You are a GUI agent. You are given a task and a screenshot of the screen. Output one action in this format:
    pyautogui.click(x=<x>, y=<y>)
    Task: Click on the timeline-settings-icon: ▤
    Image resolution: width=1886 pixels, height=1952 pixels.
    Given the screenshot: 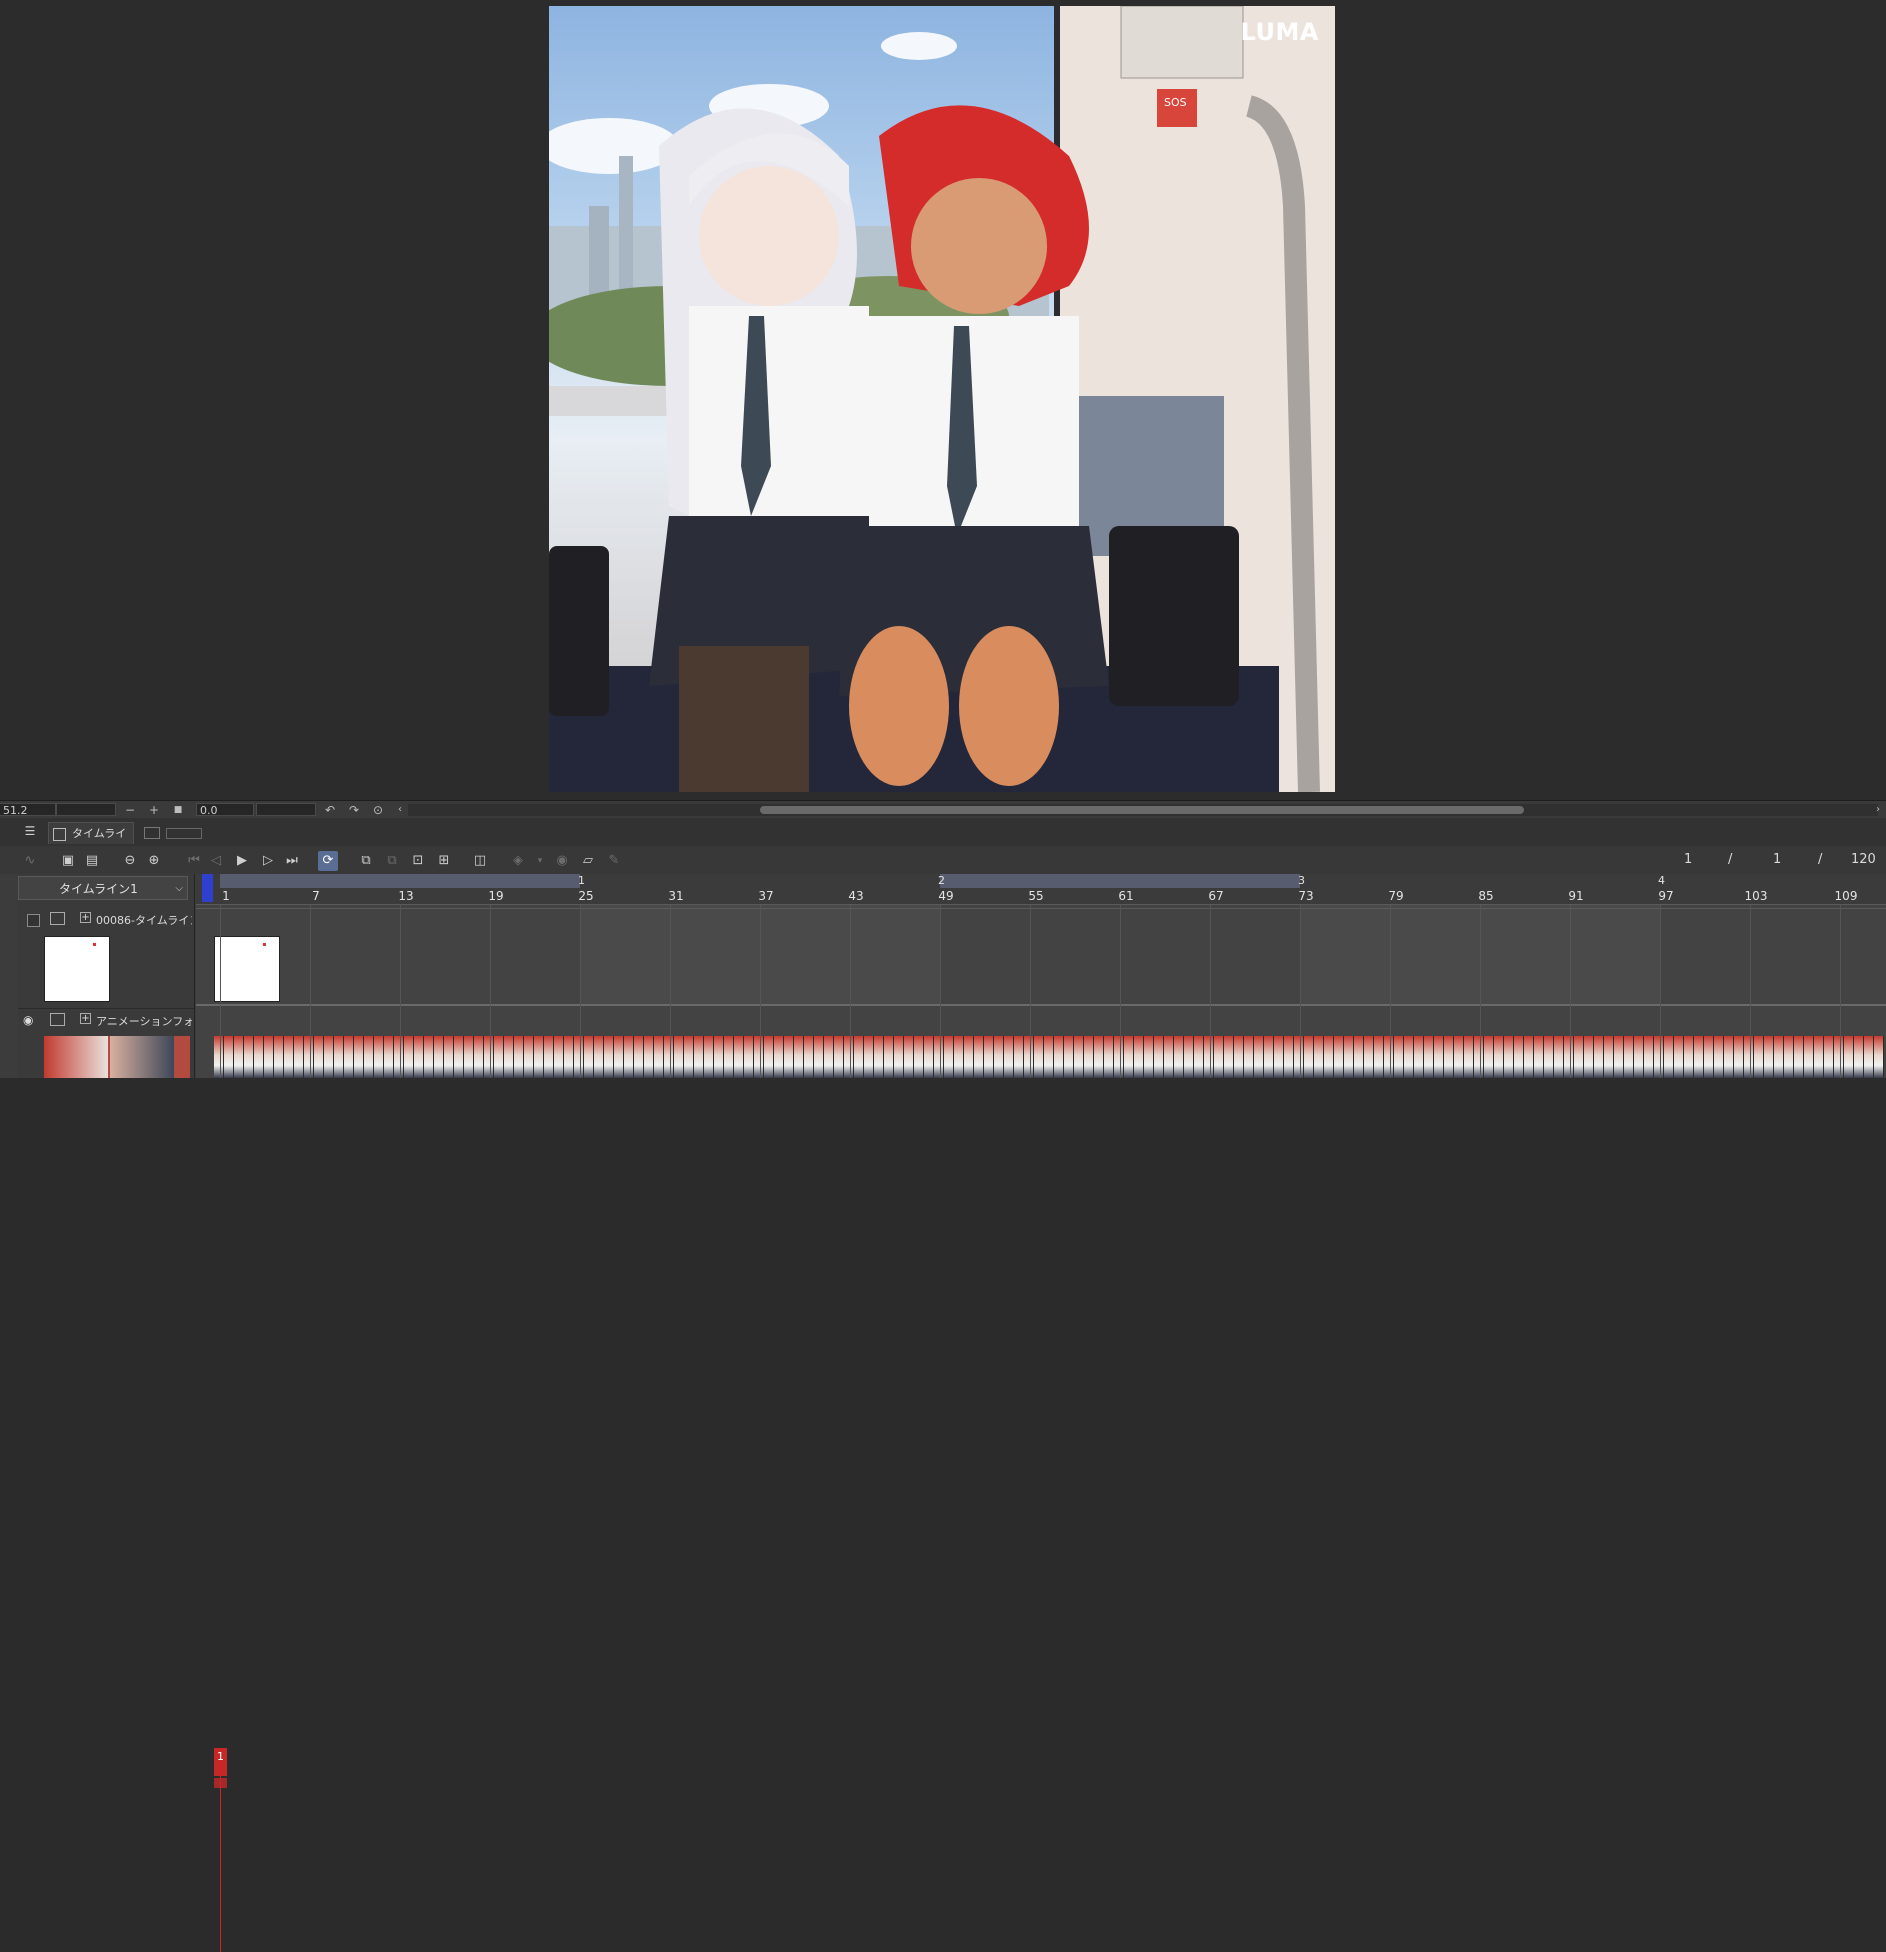 What is the action you would take?
    pyautogui.click(x=92, y=861)
    